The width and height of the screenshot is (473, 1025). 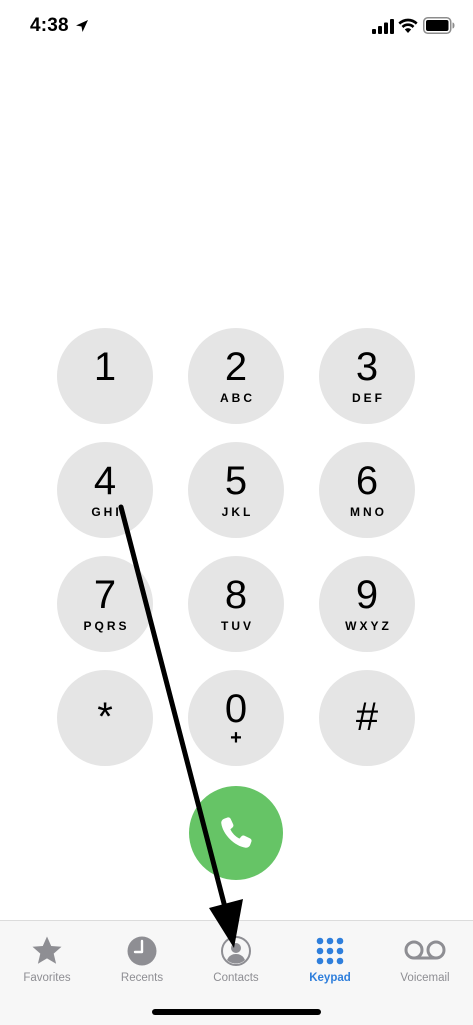 What do you see at coordinates (383, 26) in the screenshot?
I see `cellular-signal-icon` at bounding box center [383, 26].